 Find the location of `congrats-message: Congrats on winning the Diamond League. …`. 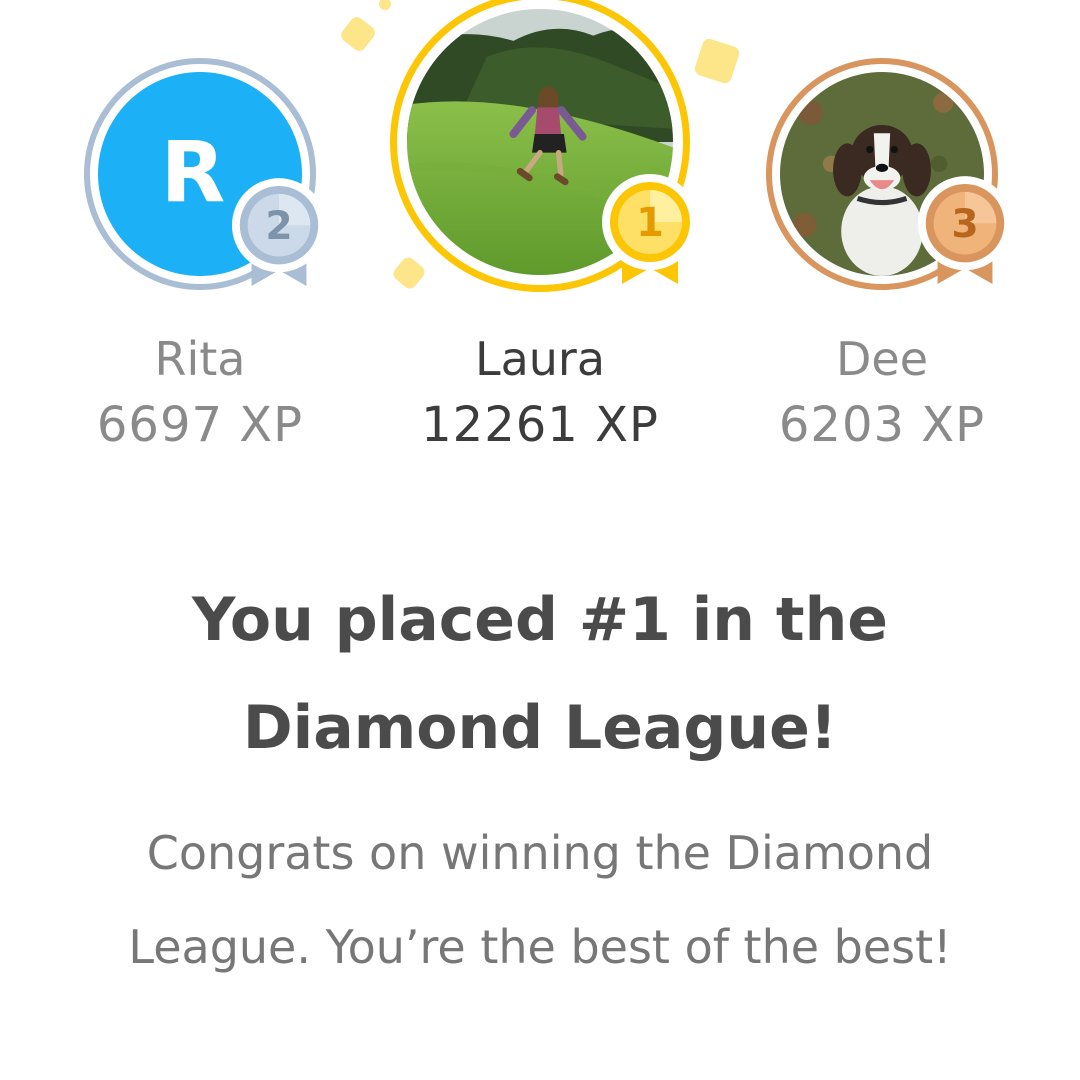

congrats-message: Congrats on winning the Diamond League. … is located at coordinates (540, 900).